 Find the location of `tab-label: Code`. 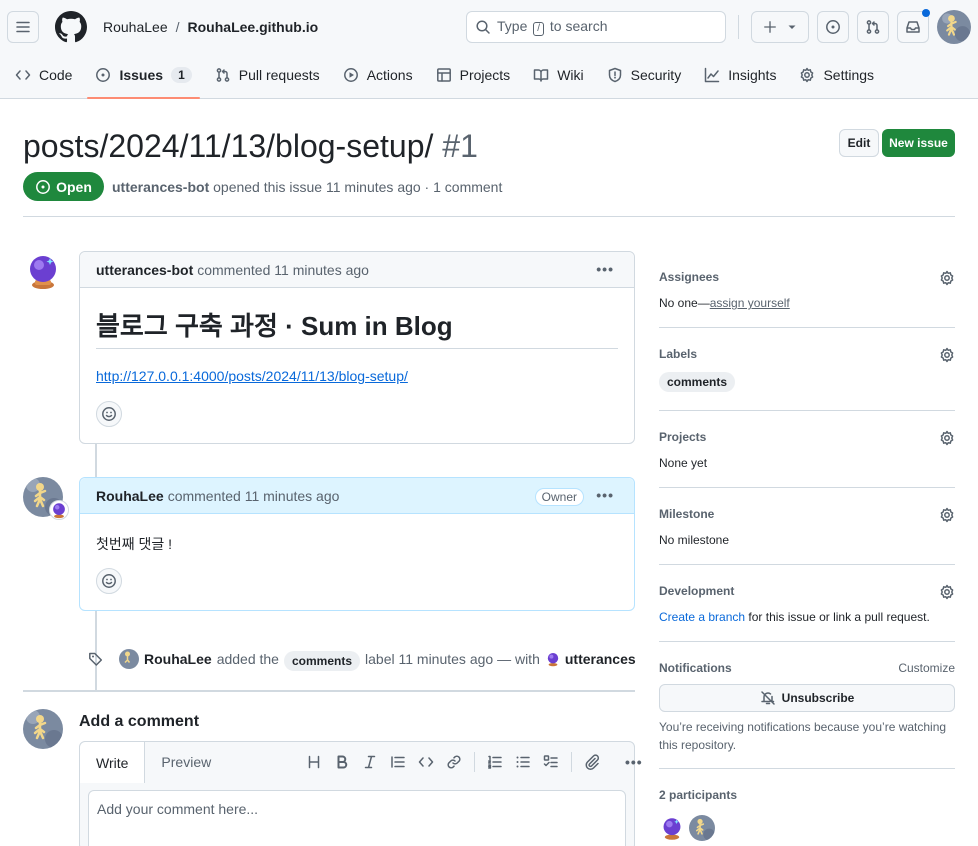

tab-label: Code is located at coordinates (56, 75).